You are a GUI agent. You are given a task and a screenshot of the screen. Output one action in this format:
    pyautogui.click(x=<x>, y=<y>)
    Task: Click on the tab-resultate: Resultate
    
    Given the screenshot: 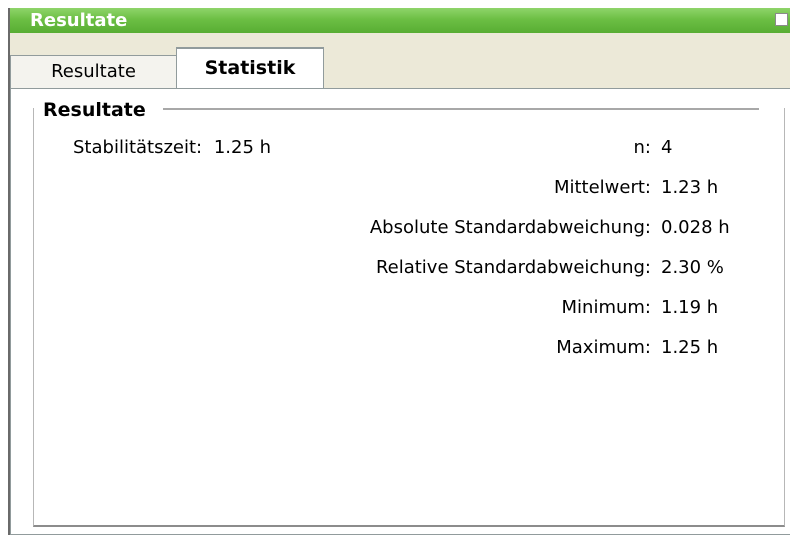 What is the action you would take?
    pyautogui.click(x=93, y=72)
    